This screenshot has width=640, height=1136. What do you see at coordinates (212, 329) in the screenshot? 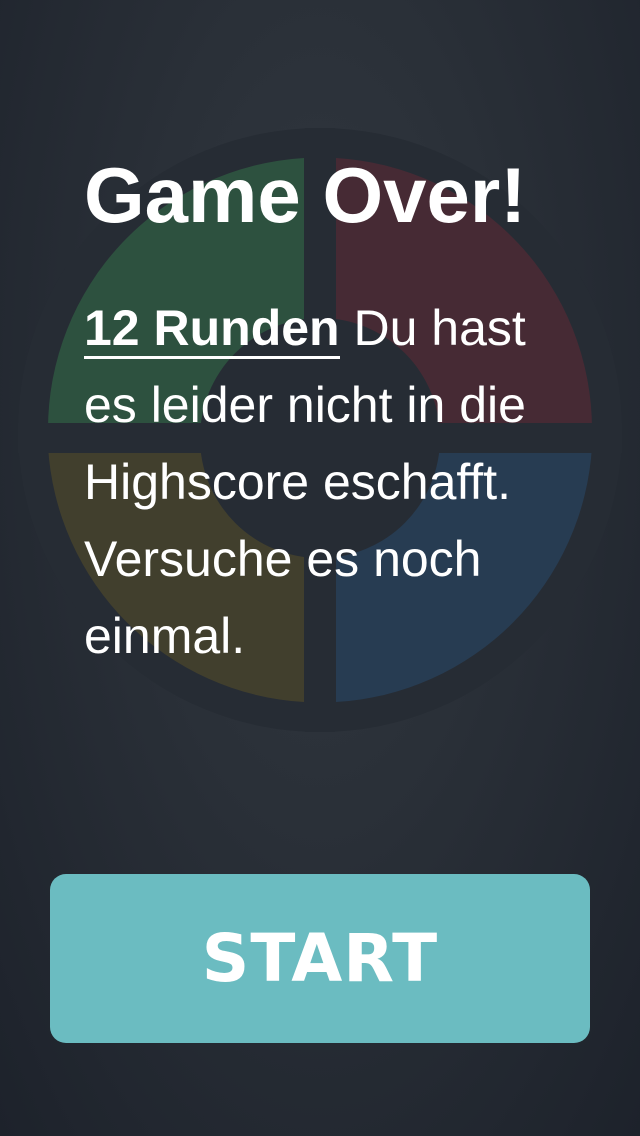
I see `rounds-count: 12 Runden` at bounding box center [212, 329].